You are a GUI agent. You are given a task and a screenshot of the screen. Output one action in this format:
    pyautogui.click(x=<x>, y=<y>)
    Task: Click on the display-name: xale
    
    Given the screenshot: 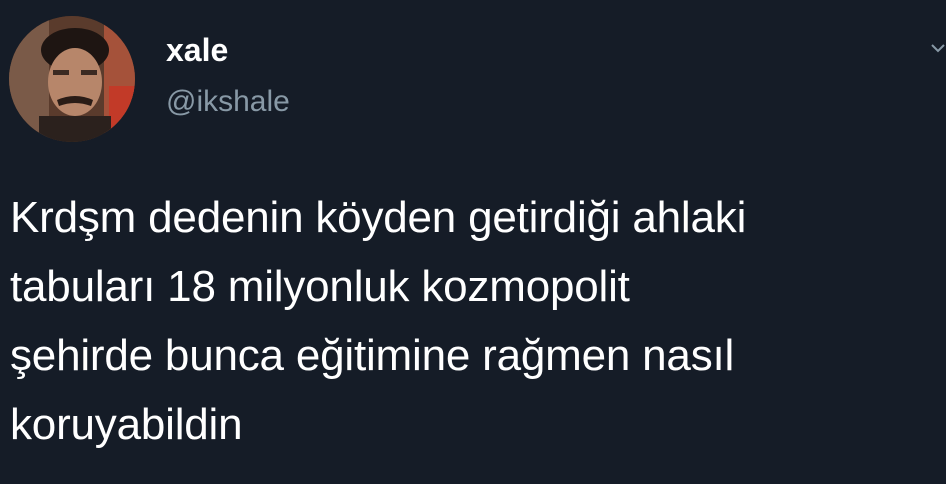 What is the action you would take?
    pyautogui.click(x=197, y=50)
    